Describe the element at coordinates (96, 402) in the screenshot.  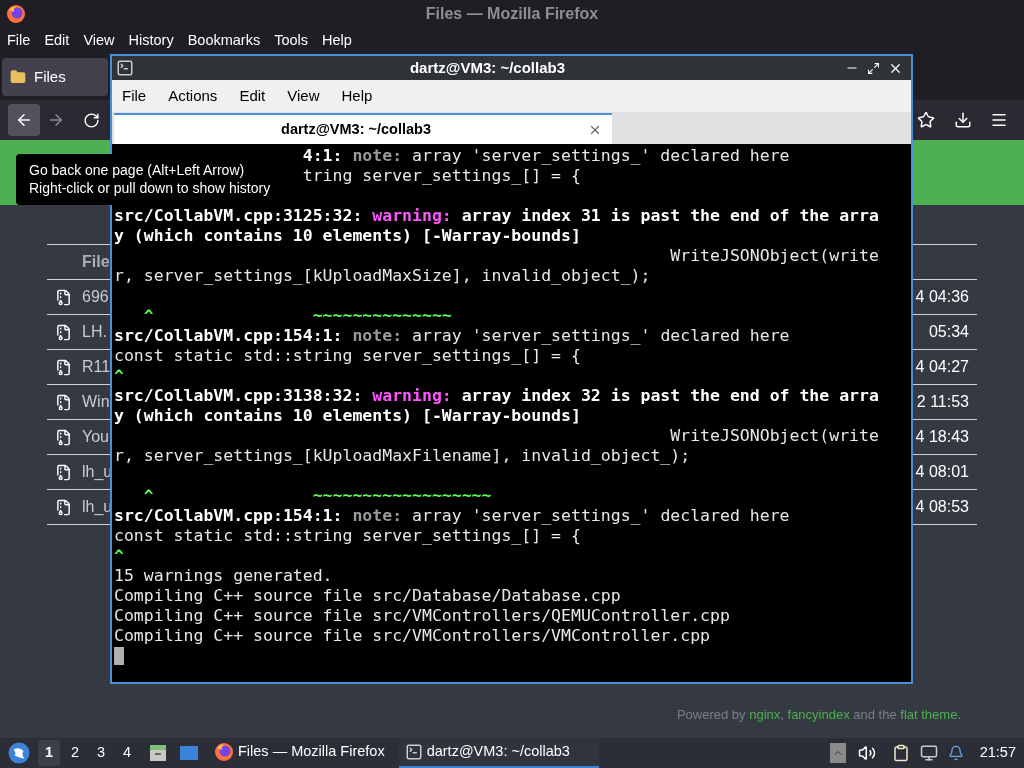
I see `file-link: Win` at that location.